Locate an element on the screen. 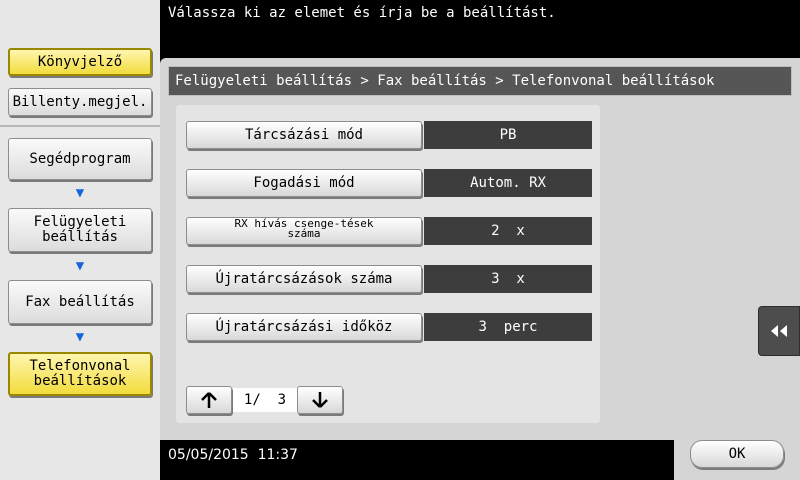  bookmark-button-label: Könyvjelző is located at coordinates (80, 61).